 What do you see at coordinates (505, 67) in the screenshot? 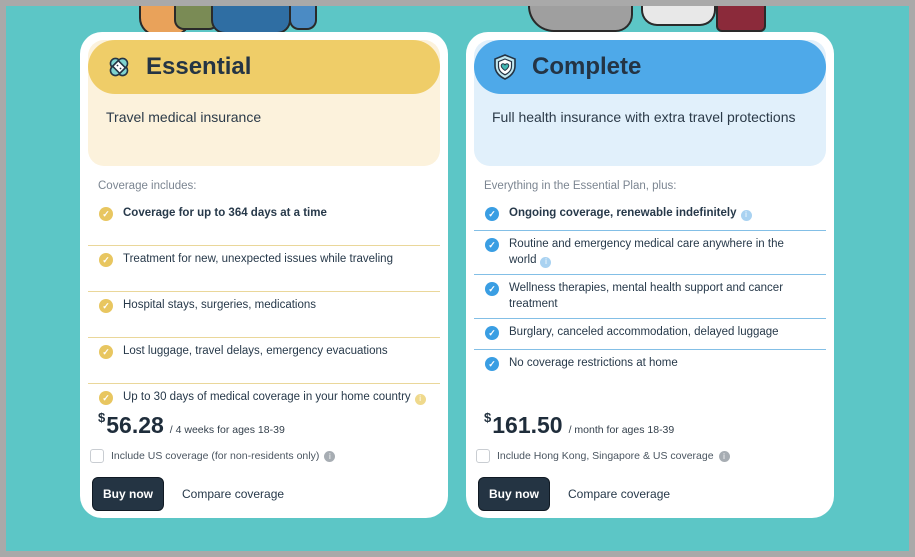
I see `shield-heart-icon` at bounding box center [505, 67].